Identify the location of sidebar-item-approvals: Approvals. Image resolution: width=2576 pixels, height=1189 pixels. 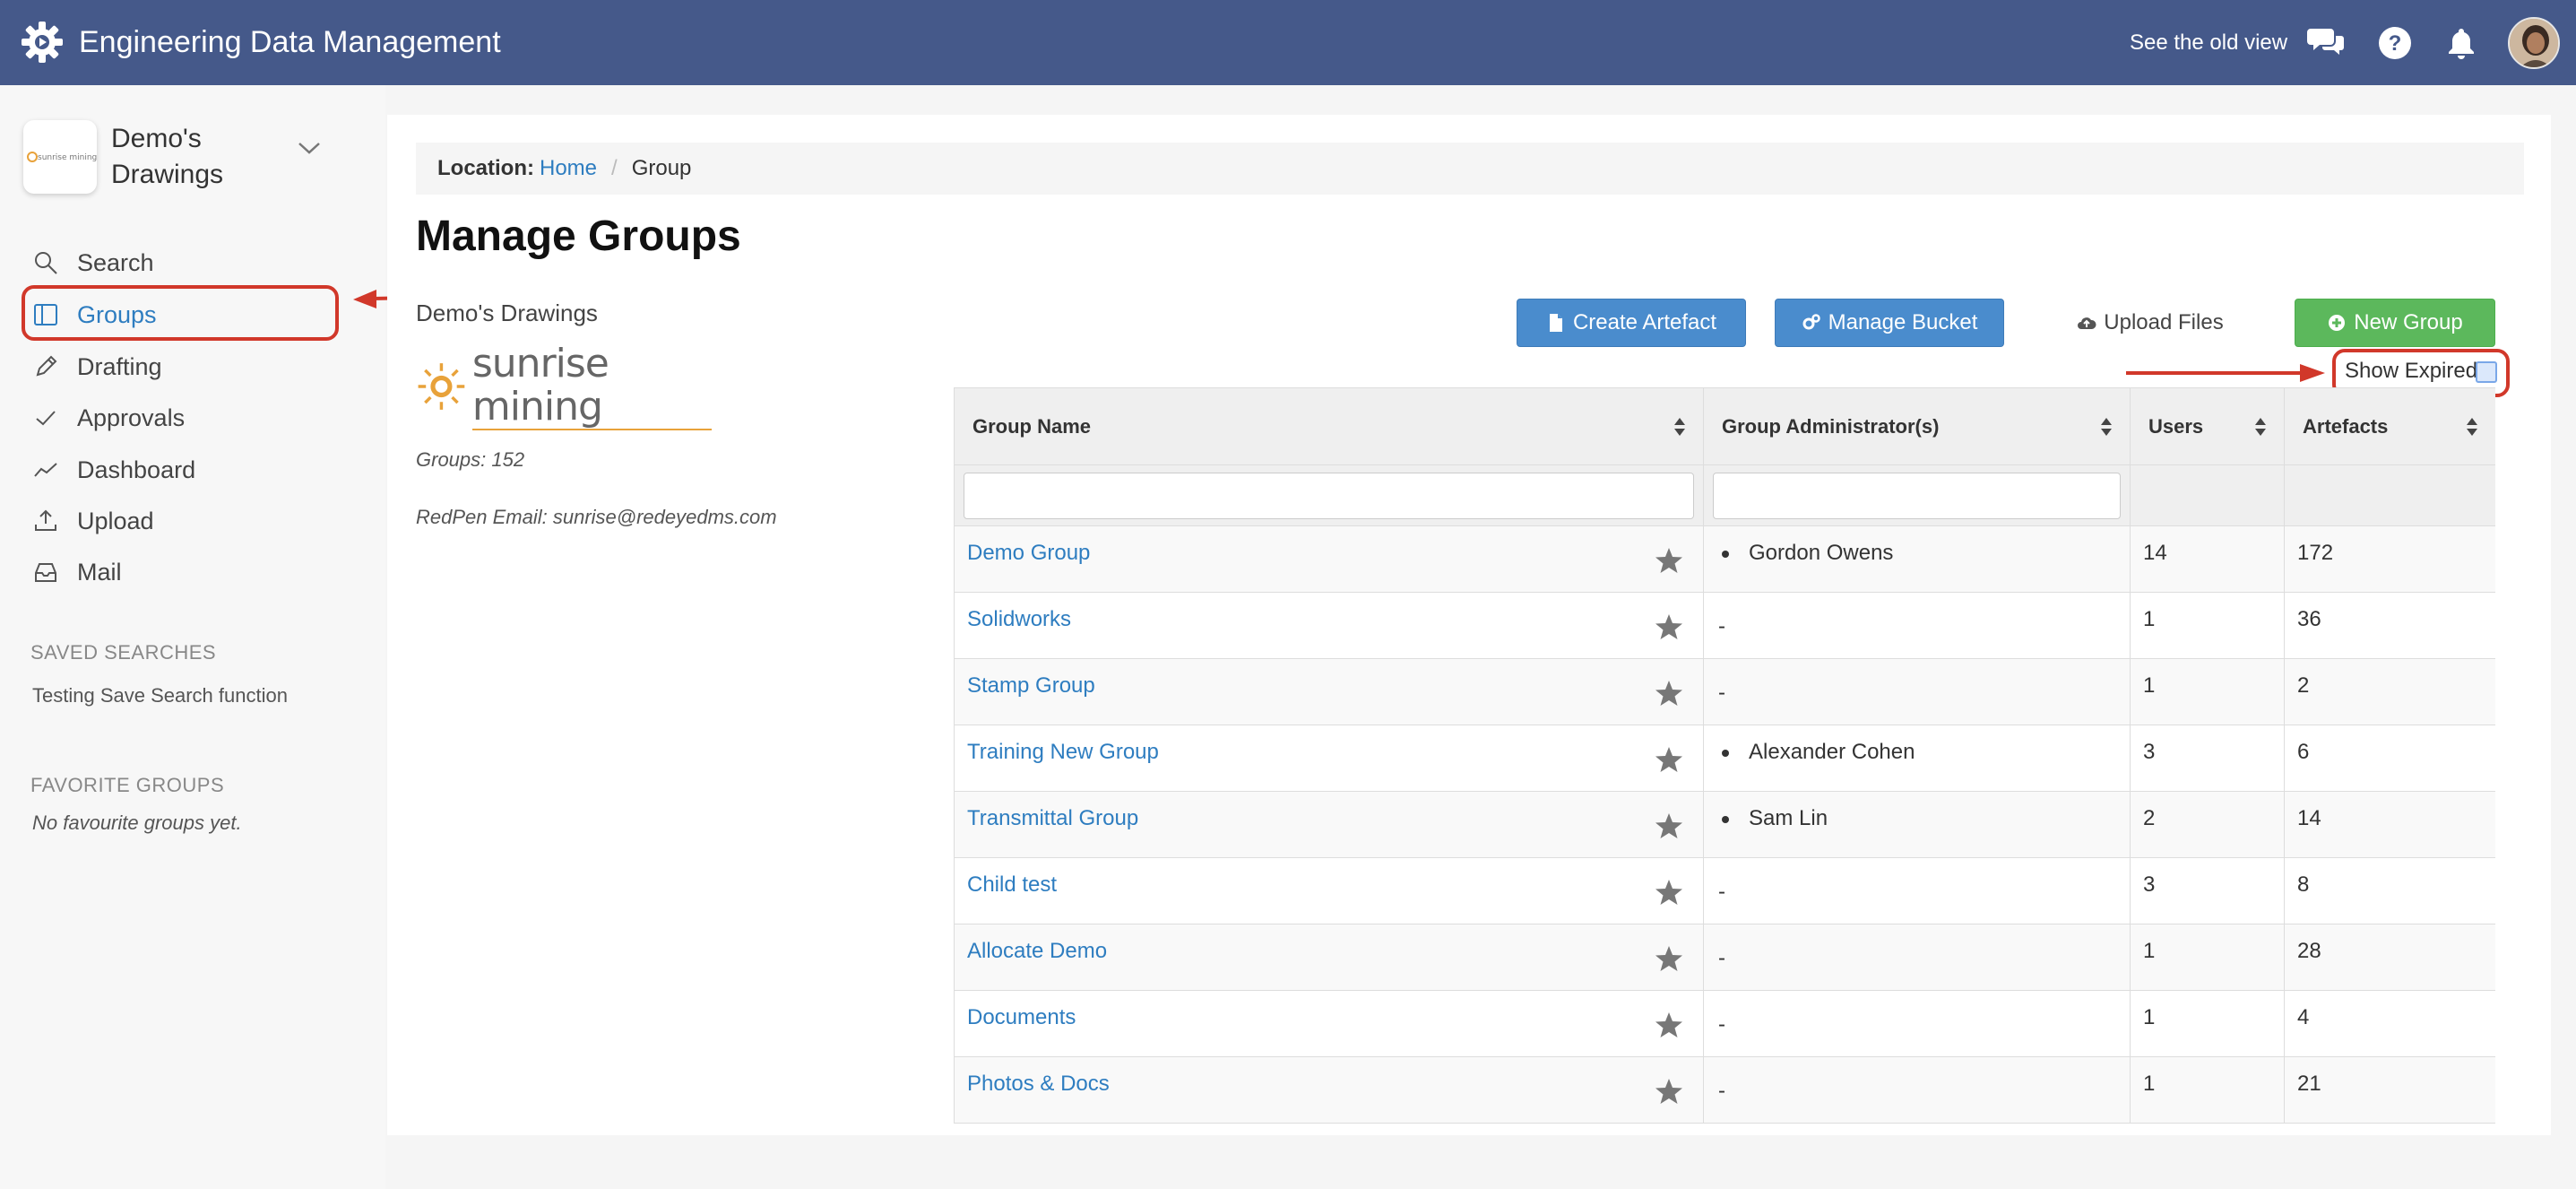
(180, 418).